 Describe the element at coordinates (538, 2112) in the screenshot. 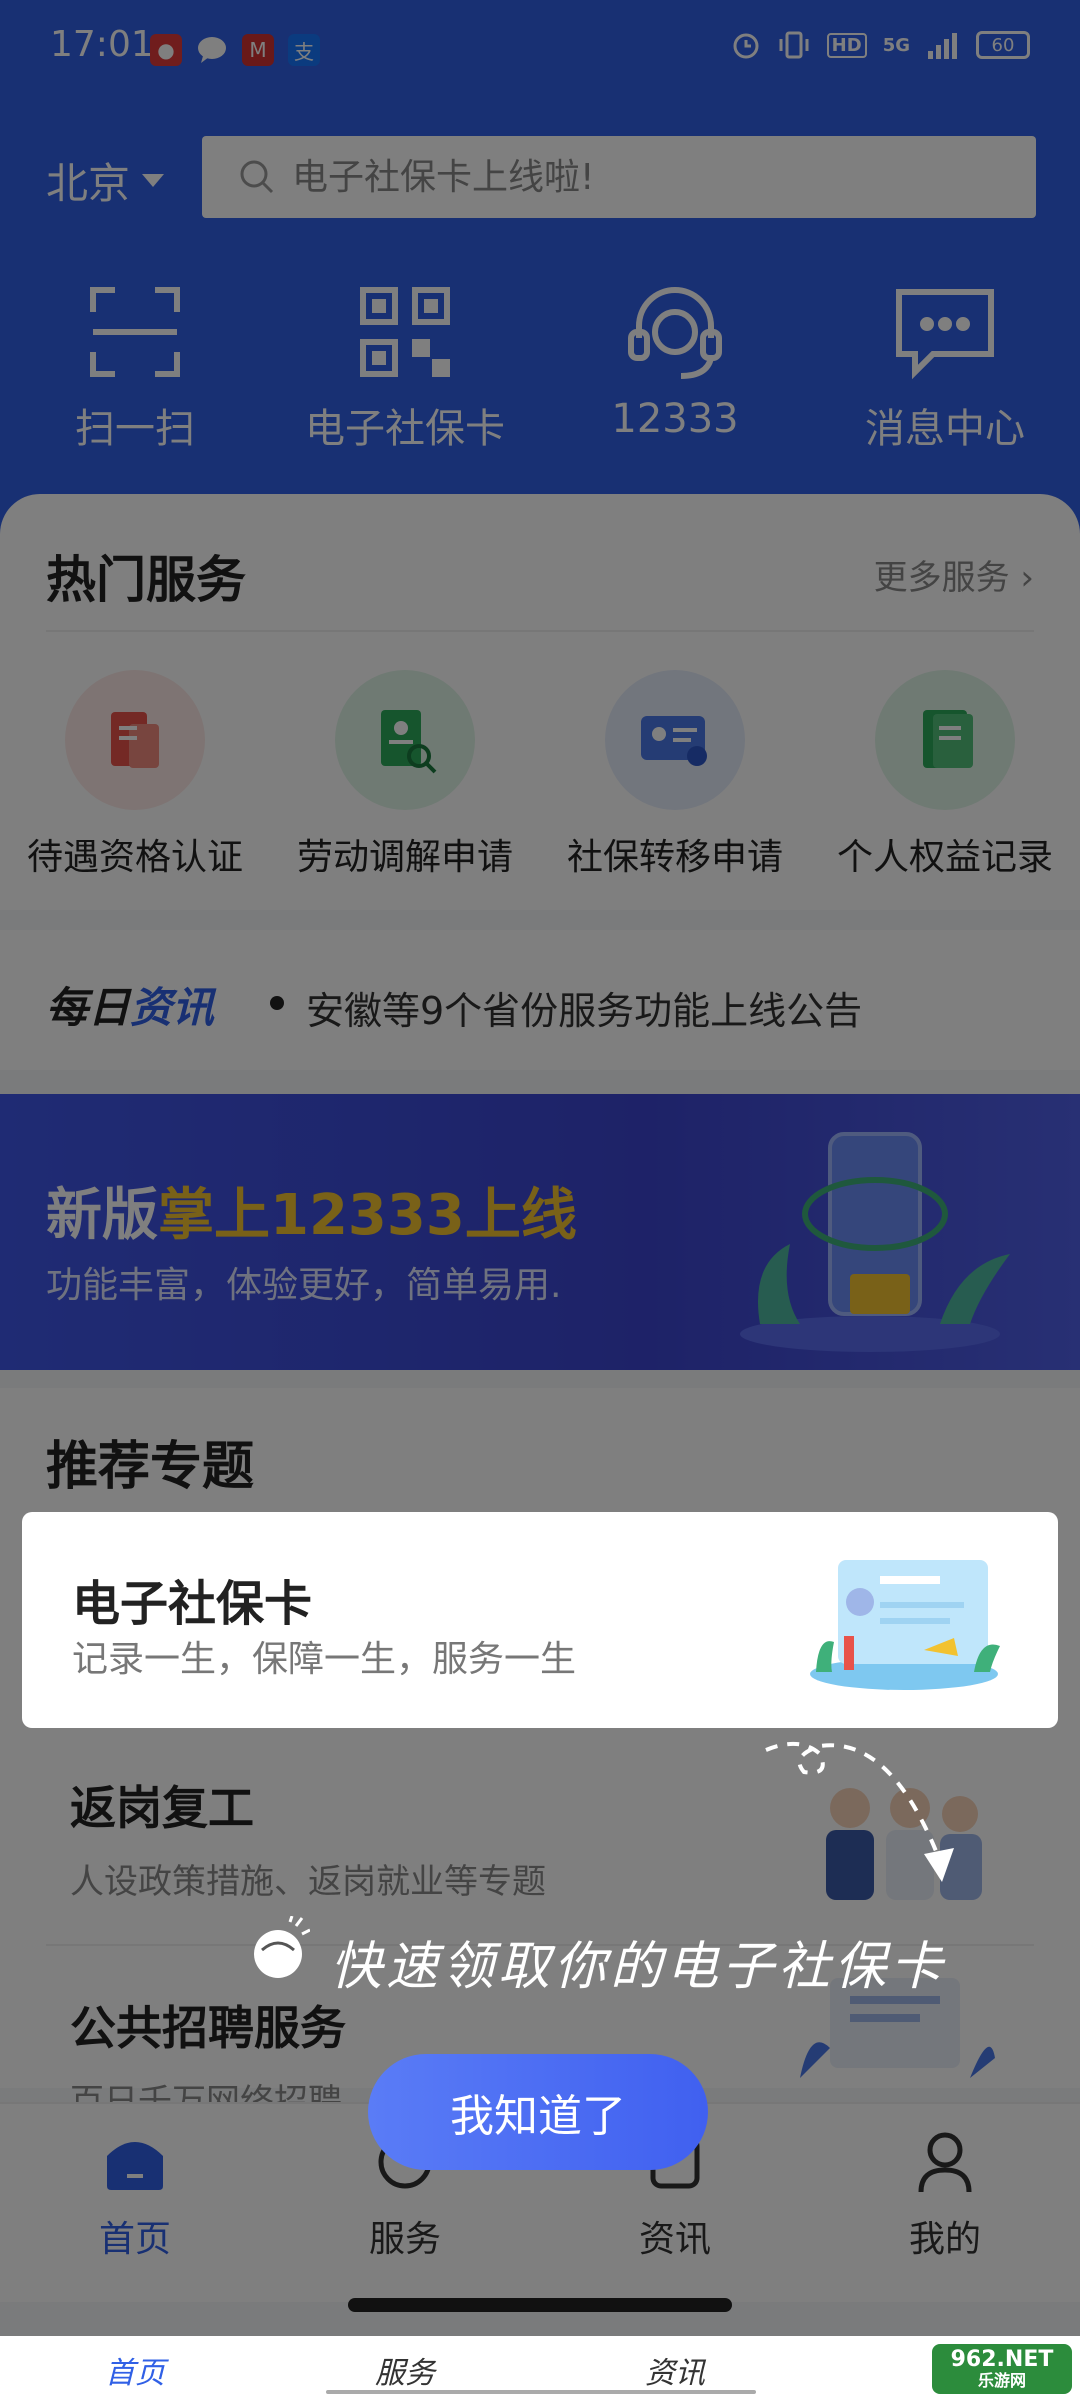

I see `got-it-button: 我知道了` at that location.